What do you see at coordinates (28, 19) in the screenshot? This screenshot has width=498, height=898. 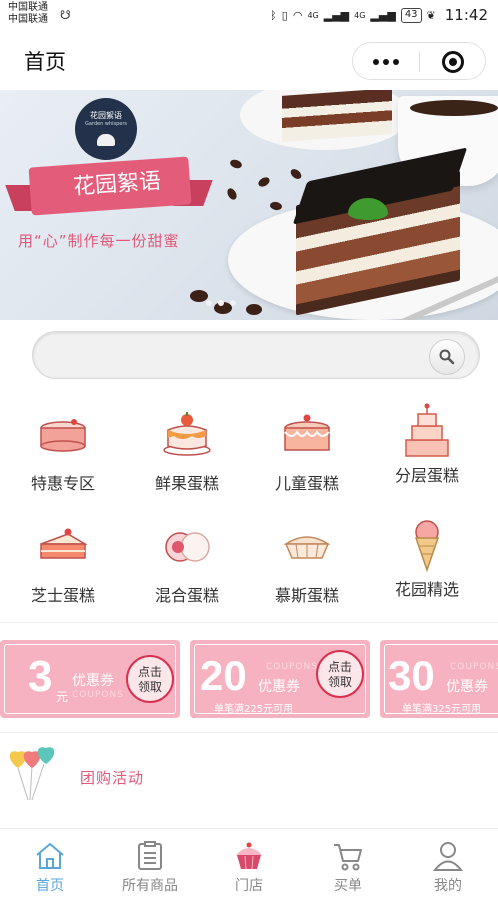 I see `carrier-2: 中国联通` at bounding box center [28, 19].